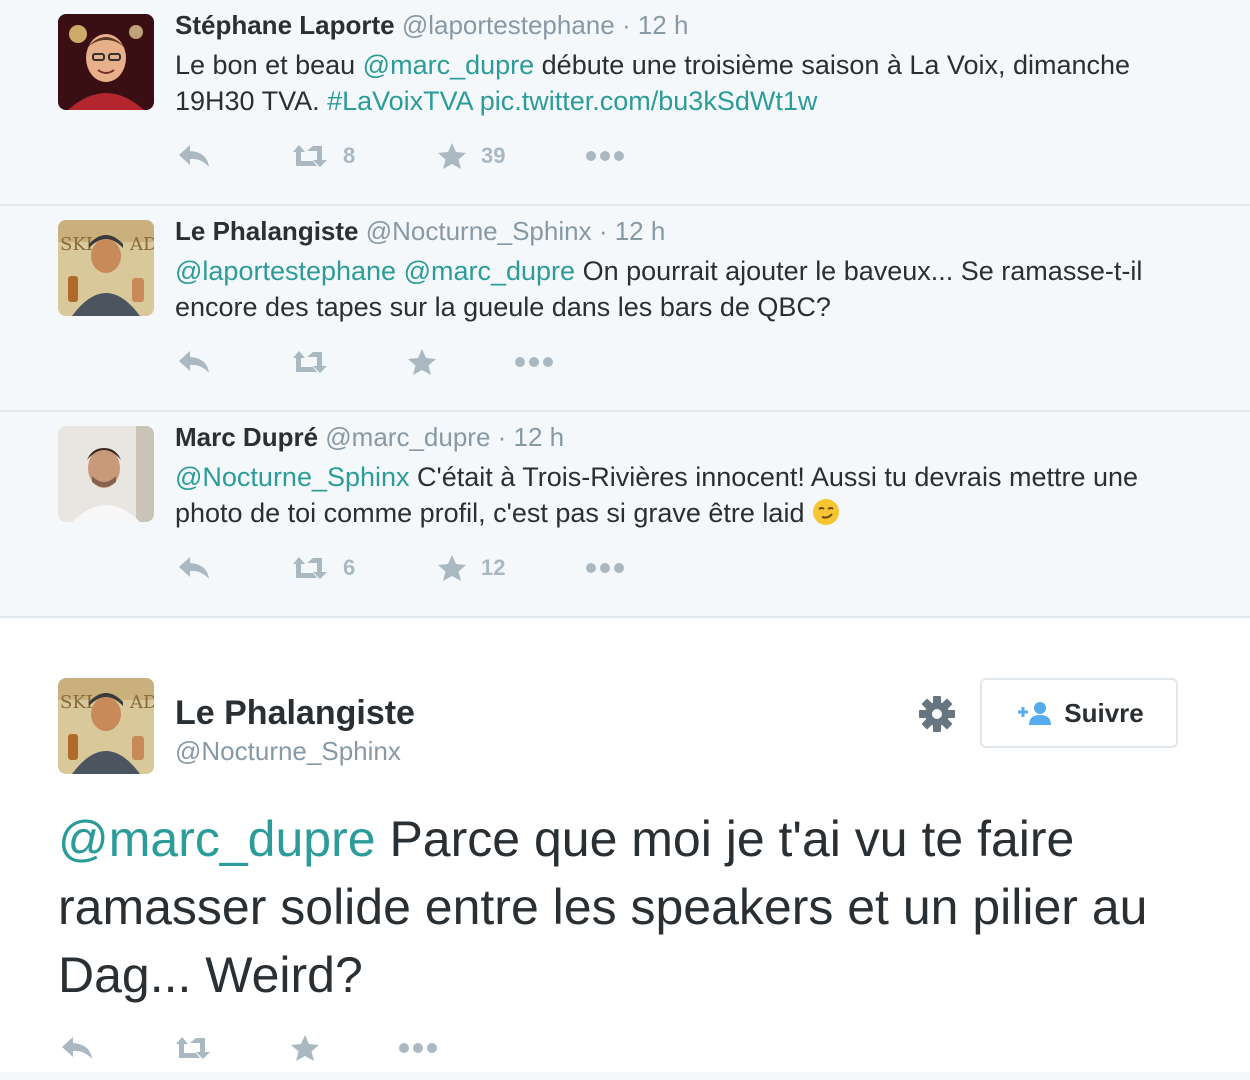 The image size is (1250, 1080). Describe the element at coordinates (292, 477) in the screenshot. I see `mention-link: @Nocturne_Sphinx` at that location.